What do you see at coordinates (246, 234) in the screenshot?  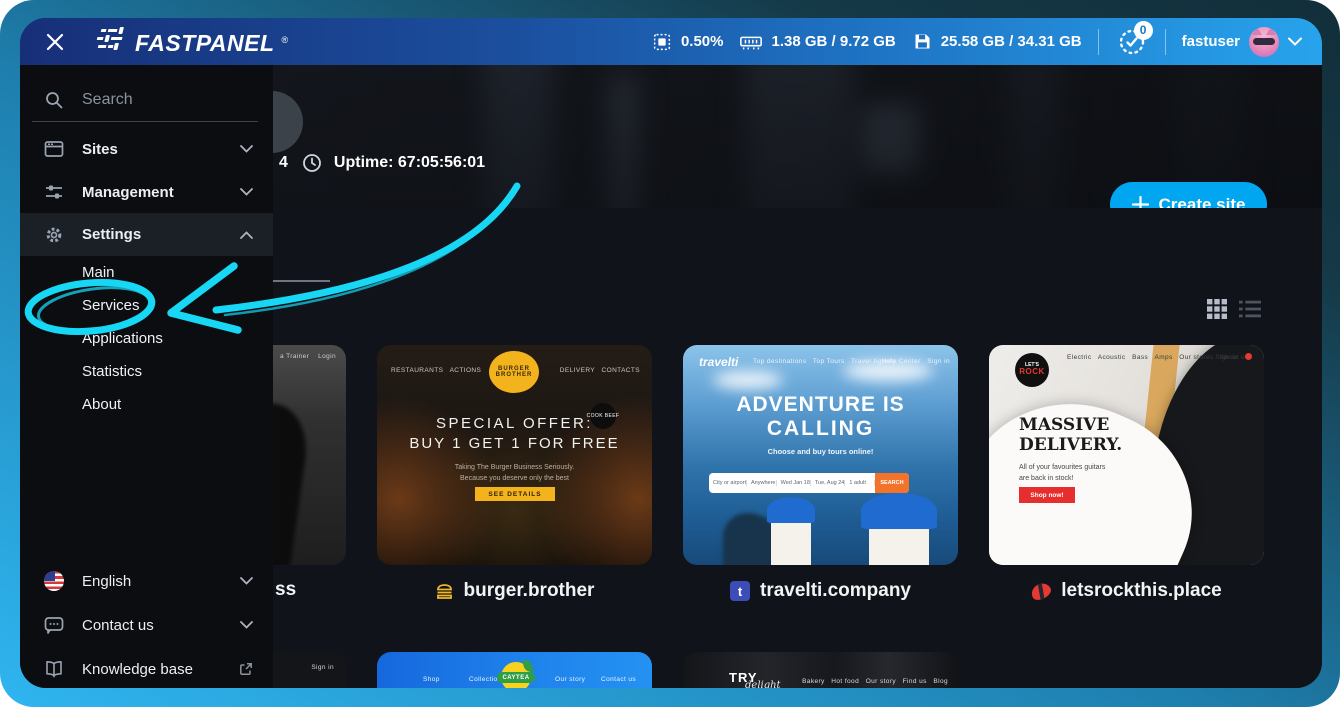 I see `chevron-up-icon` at bounding box center [246, 234].